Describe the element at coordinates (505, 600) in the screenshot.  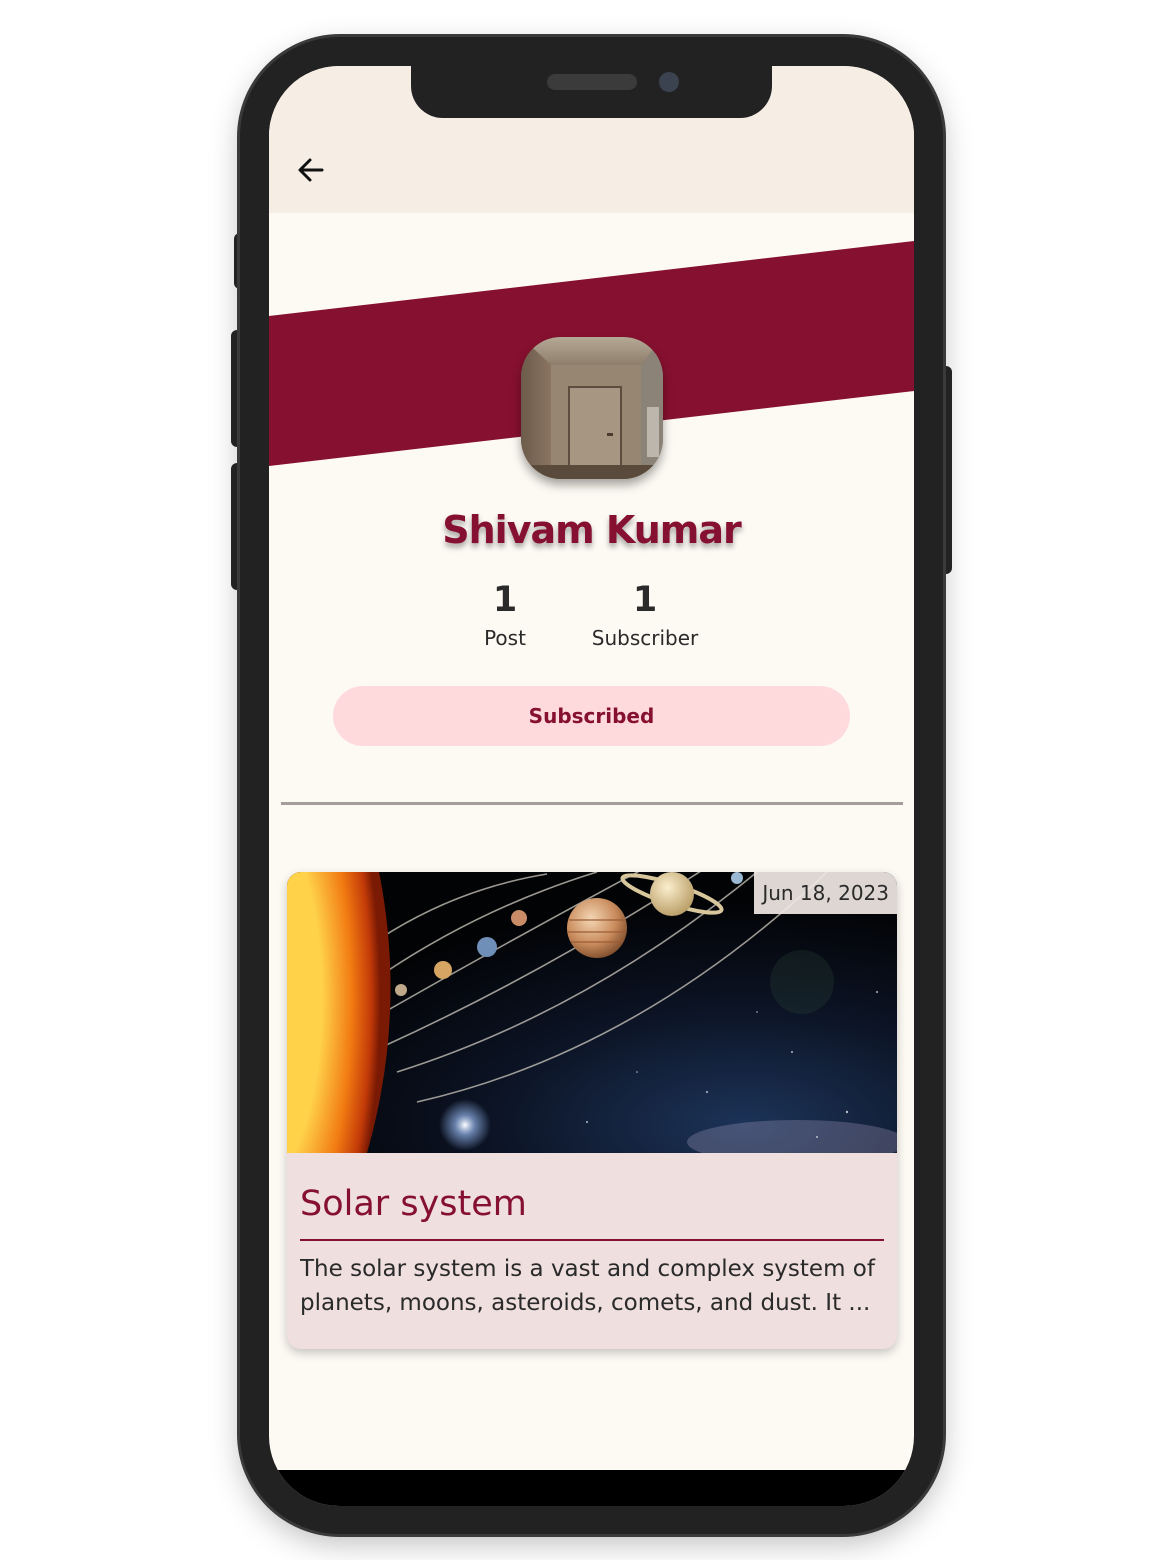
I see `stat-posts-value: 1` at that location.